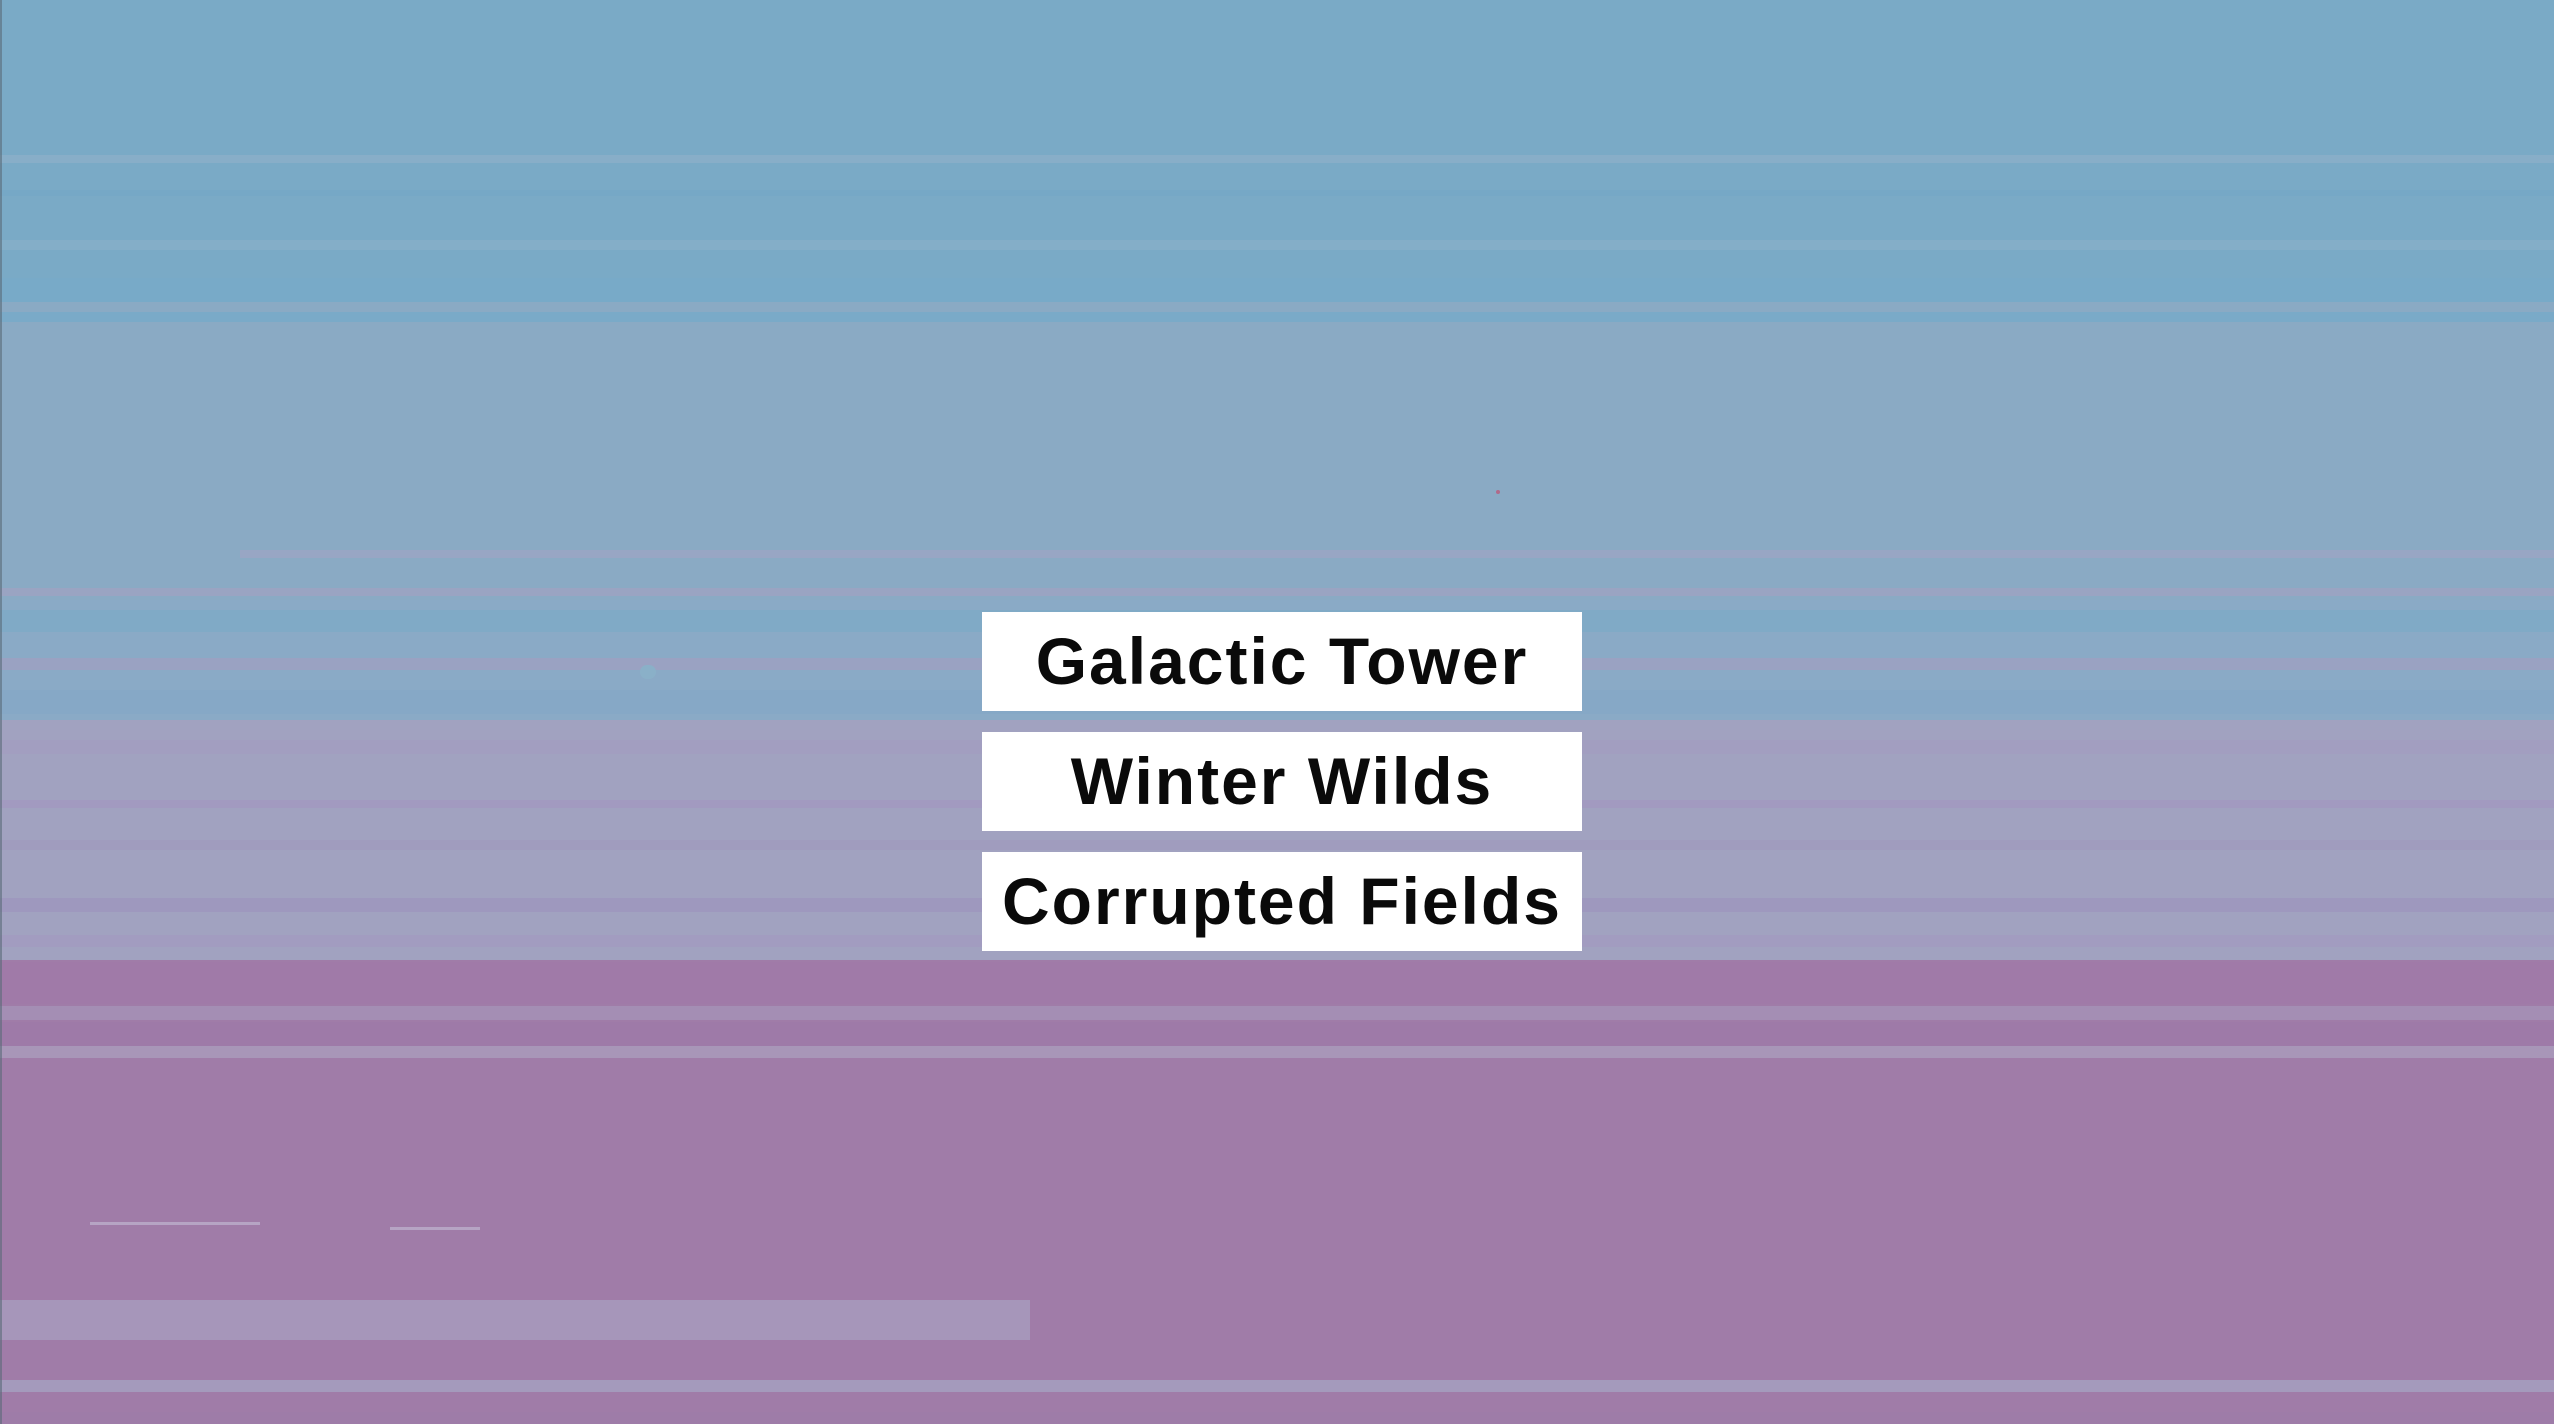 The height and width of the screenshot is (1424, 2554). What do you see at coordinates (1282, 661) in the screenshot?
I see `level-button-galactic-tower: Galactic Tower` at bounding box center [1282, 661].